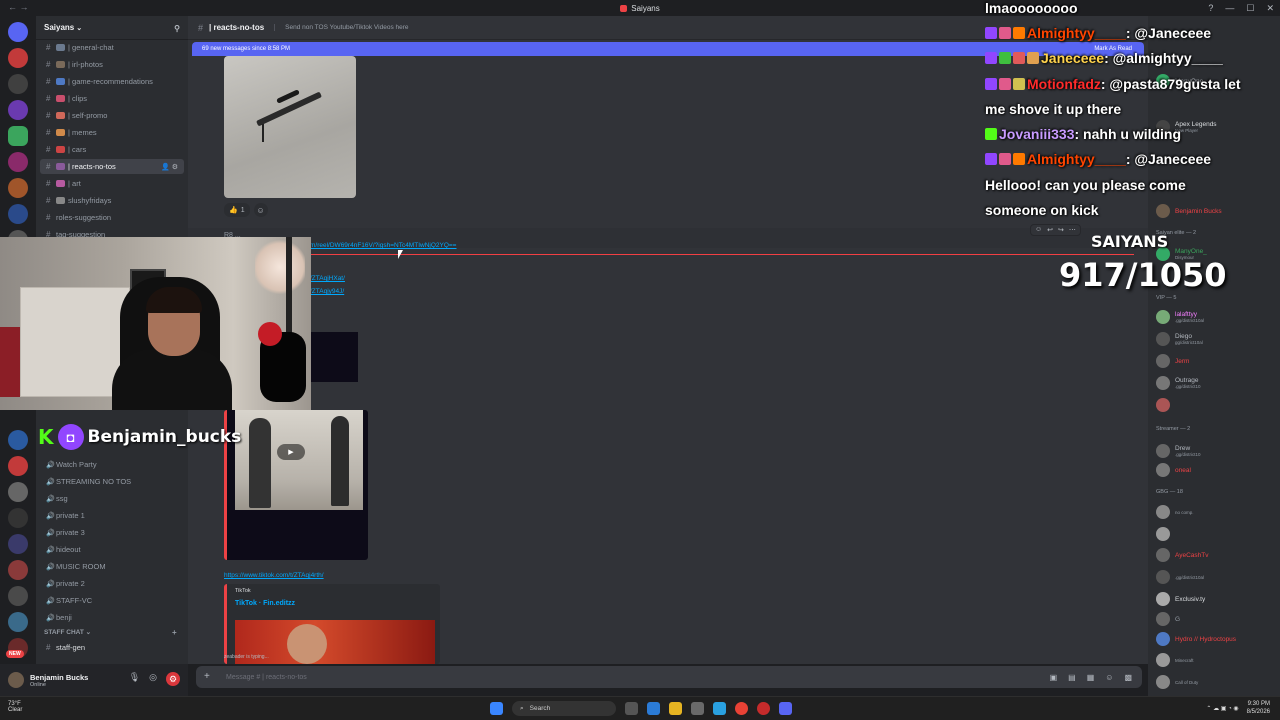 This screenshot has width=1280, height=720. Describe the element at coordinates (291, 452) in the screenshot. I see `play-icon: ▶` at that location.